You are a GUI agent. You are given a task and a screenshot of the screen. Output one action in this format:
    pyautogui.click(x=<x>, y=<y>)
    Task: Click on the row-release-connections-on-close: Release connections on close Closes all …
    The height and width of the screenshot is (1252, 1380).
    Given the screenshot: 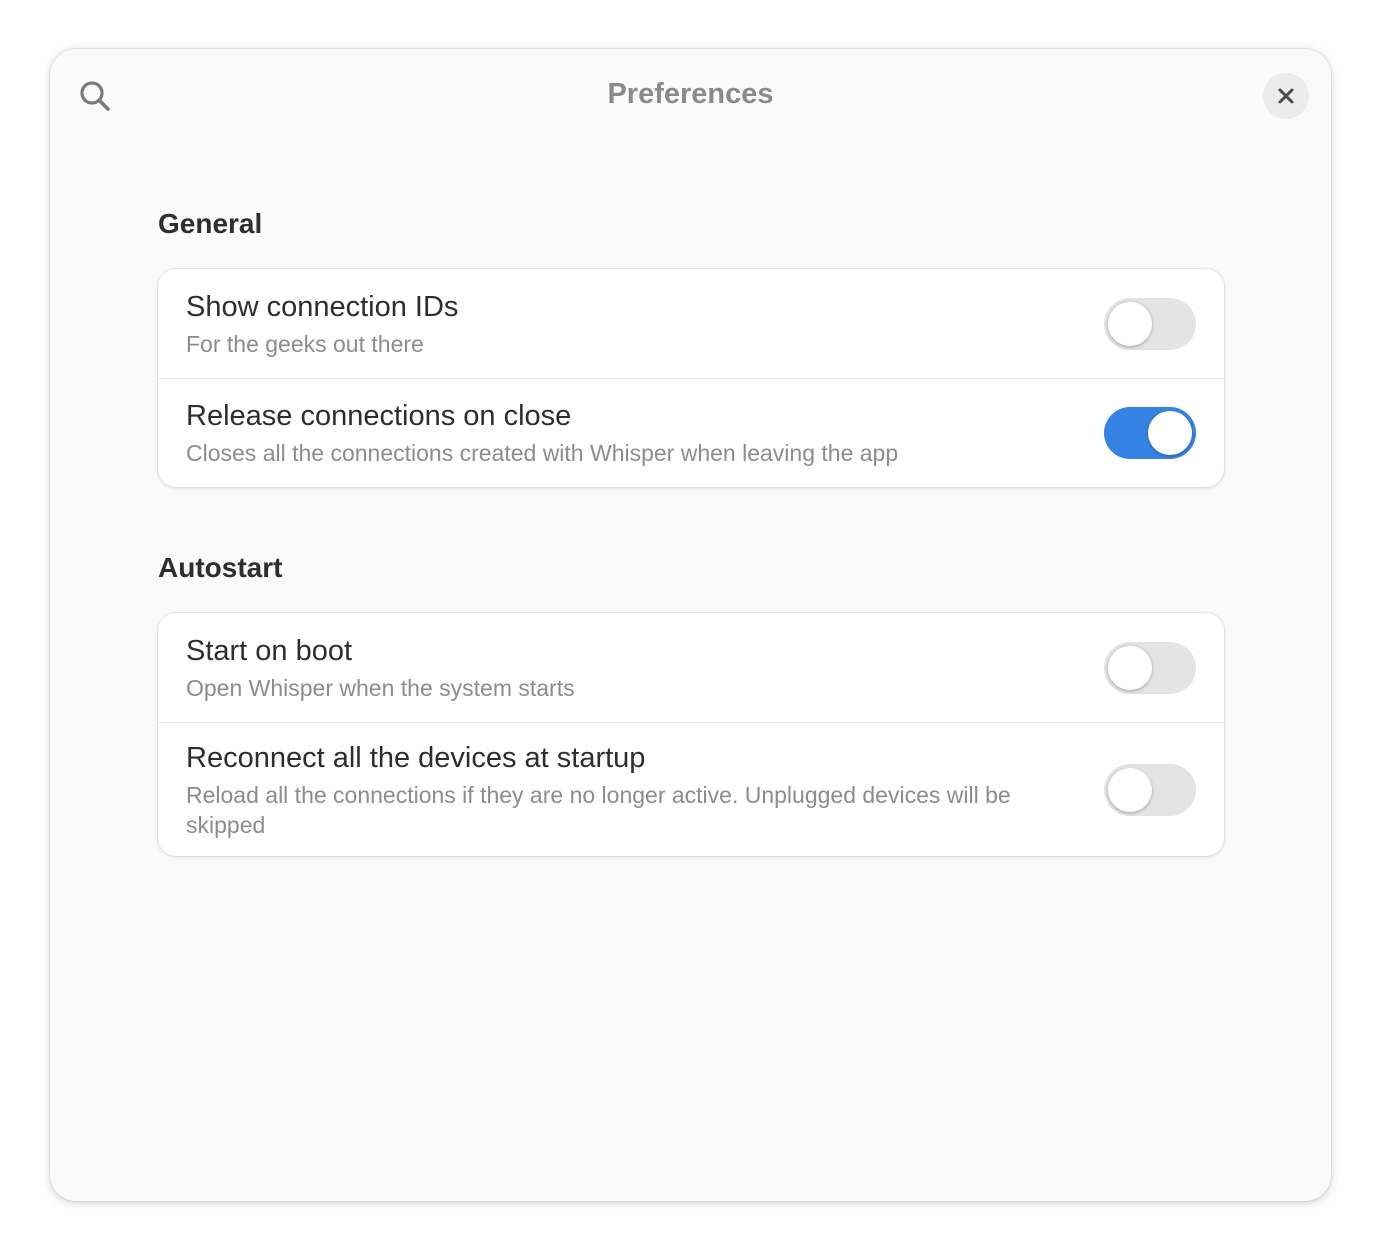 What is the action you would take?
    pyautogui.click(x=691, y=432)
    